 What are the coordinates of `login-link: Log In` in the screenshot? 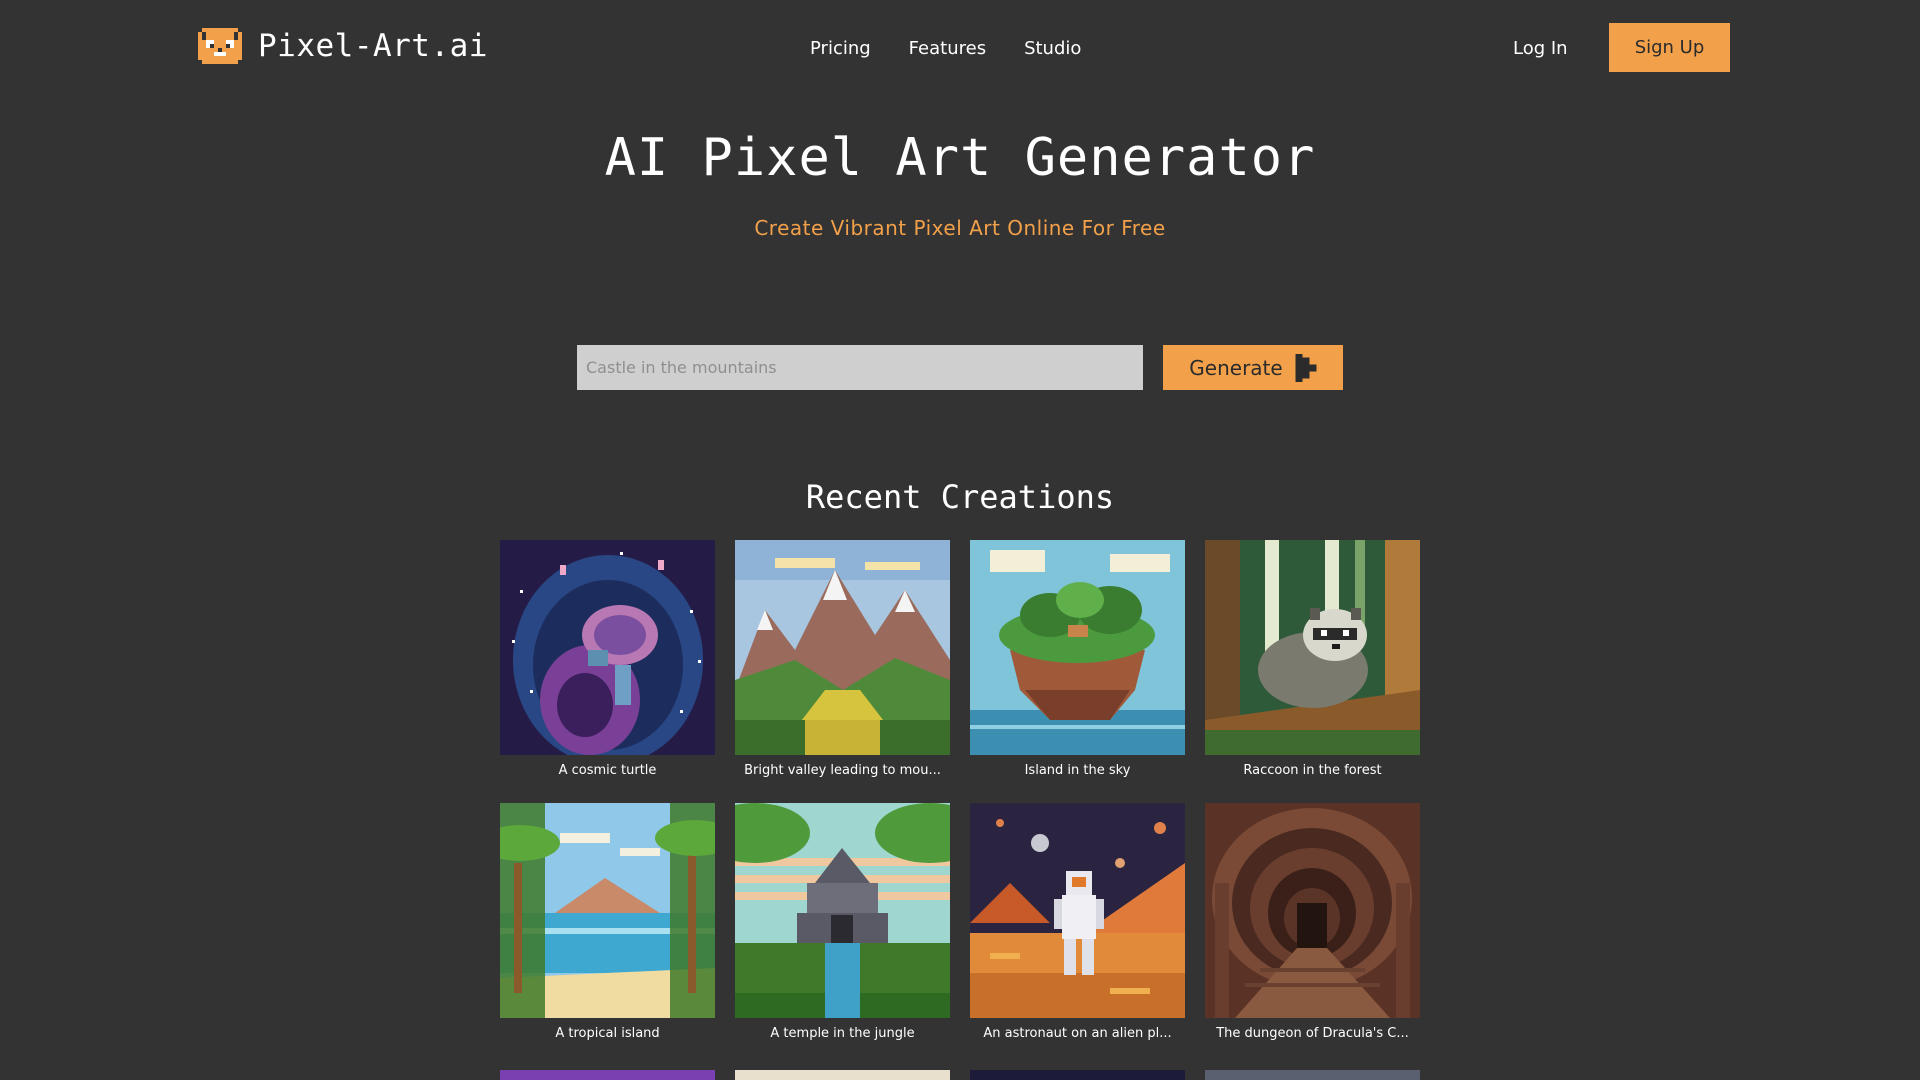 It's located at (1540, 48).